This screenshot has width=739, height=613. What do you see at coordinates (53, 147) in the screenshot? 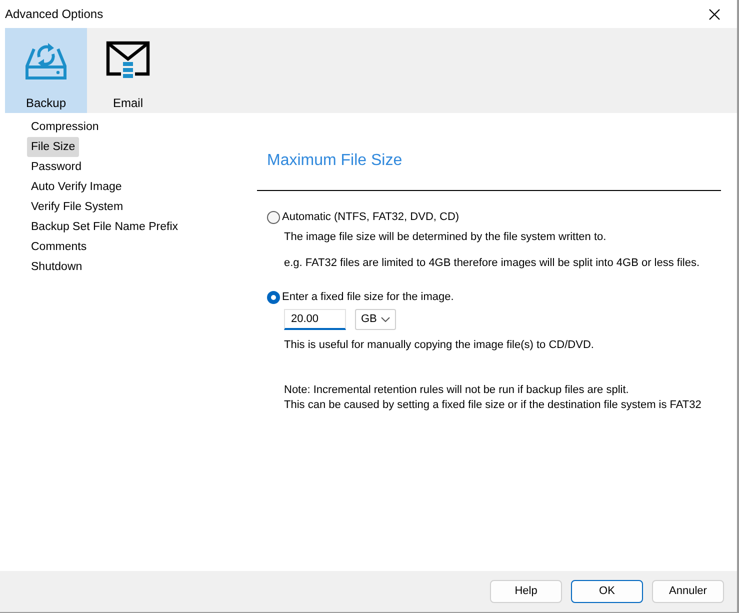
I see `sidebar-item: File Size` at bounding box center [53, 147].